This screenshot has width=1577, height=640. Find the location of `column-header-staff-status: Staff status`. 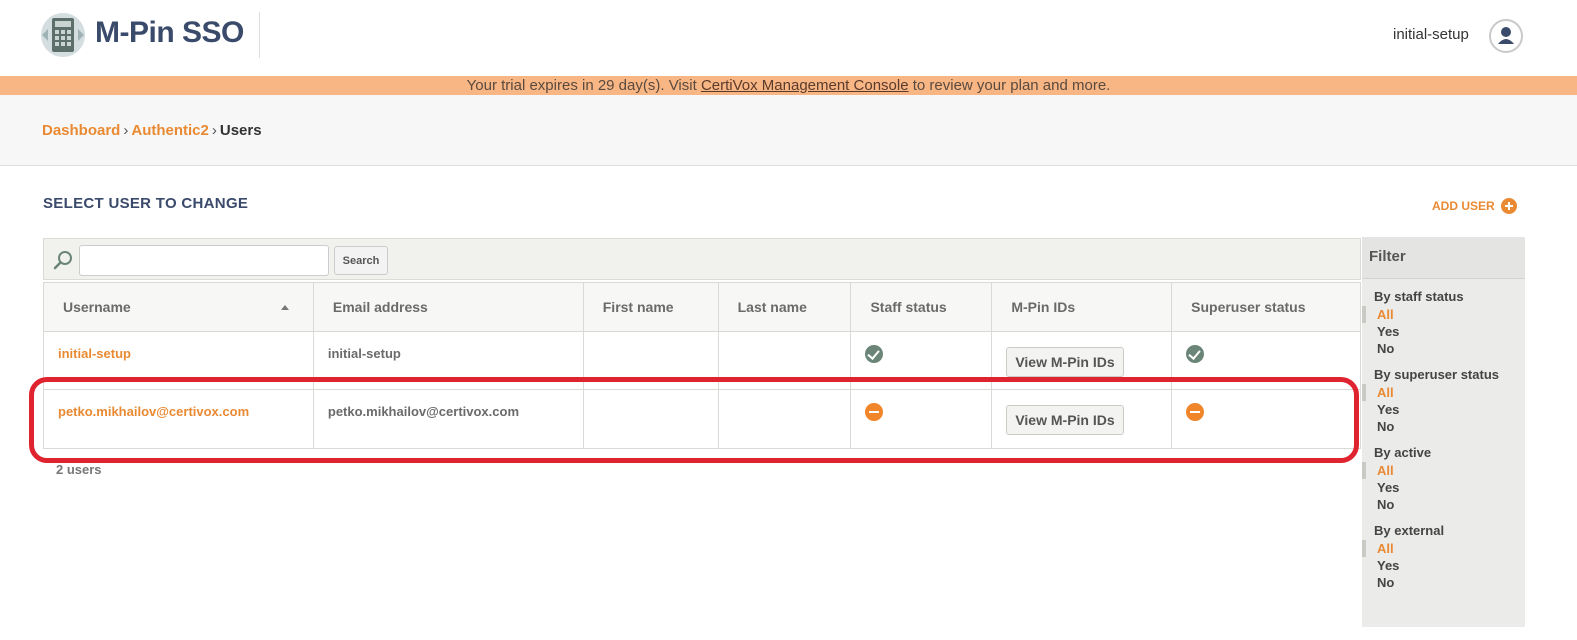

column-header-staff-status: Staff status is located at coordinates (921, 307).